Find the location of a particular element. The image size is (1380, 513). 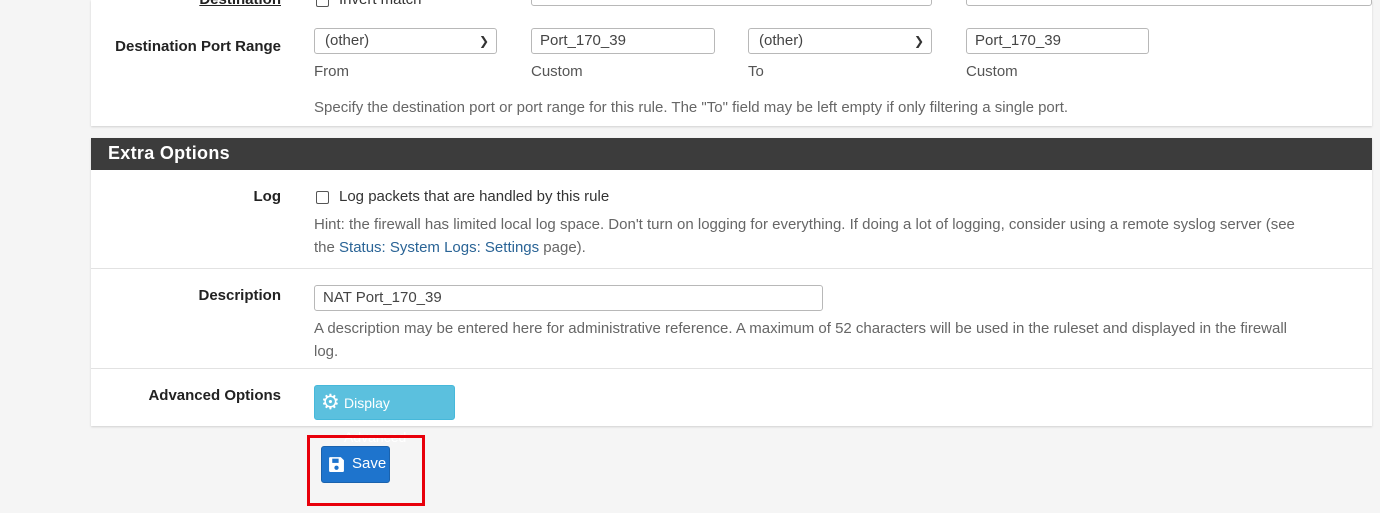

gear-icon: ⚙ is located at coordinates (330, 402).